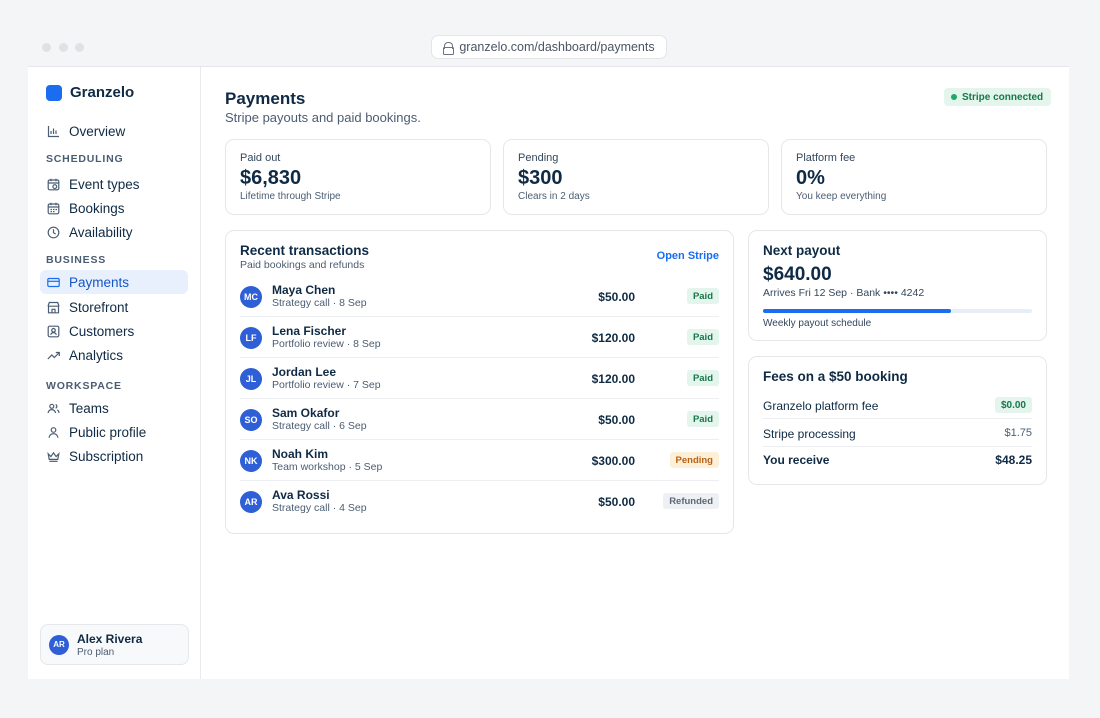  What do you see at coordinates (79, 47) in the screenshot?
I see `window-maximize-dot` at bounding box center [79, 47].